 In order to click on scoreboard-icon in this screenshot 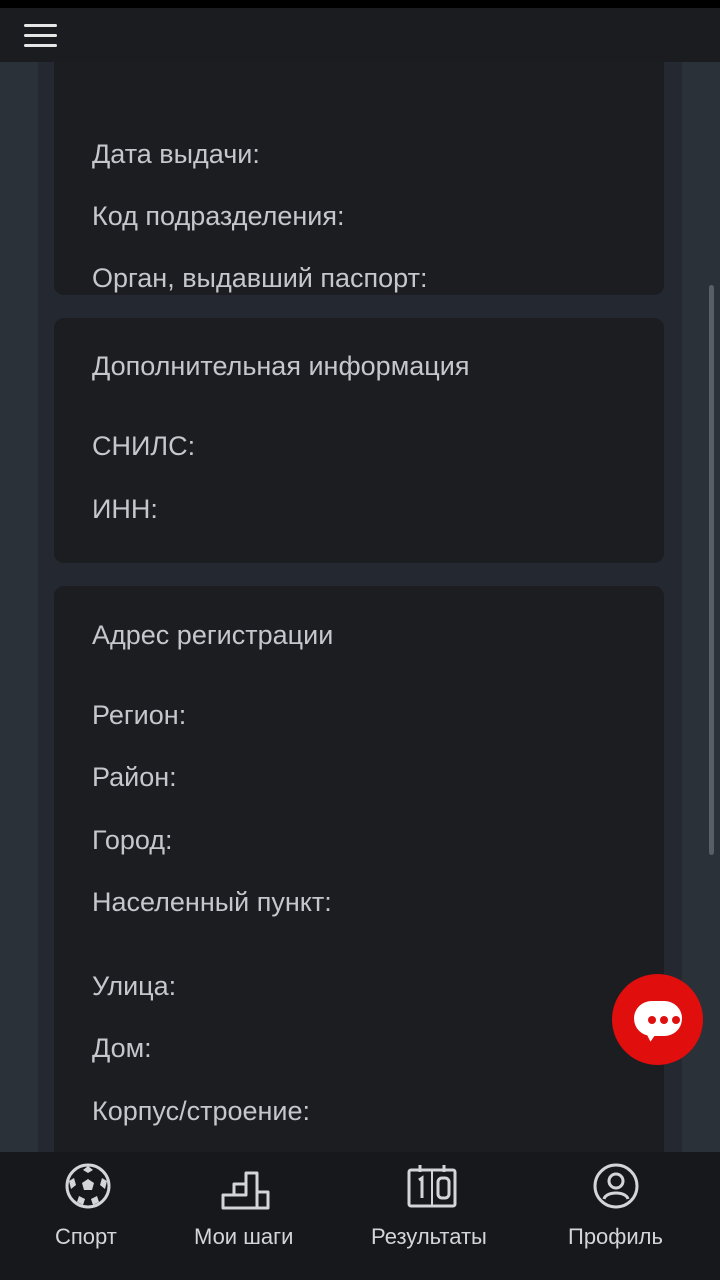, I will do `click(432, 1186)`.